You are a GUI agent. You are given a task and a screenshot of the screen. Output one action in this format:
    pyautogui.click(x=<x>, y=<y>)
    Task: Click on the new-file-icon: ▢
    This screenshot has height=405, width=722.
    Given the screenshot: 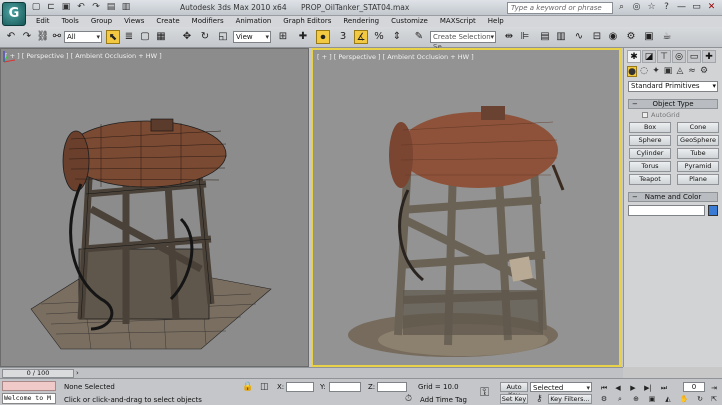 What is the action you would take?
    pyautogui.click(x=36, y=7)
    